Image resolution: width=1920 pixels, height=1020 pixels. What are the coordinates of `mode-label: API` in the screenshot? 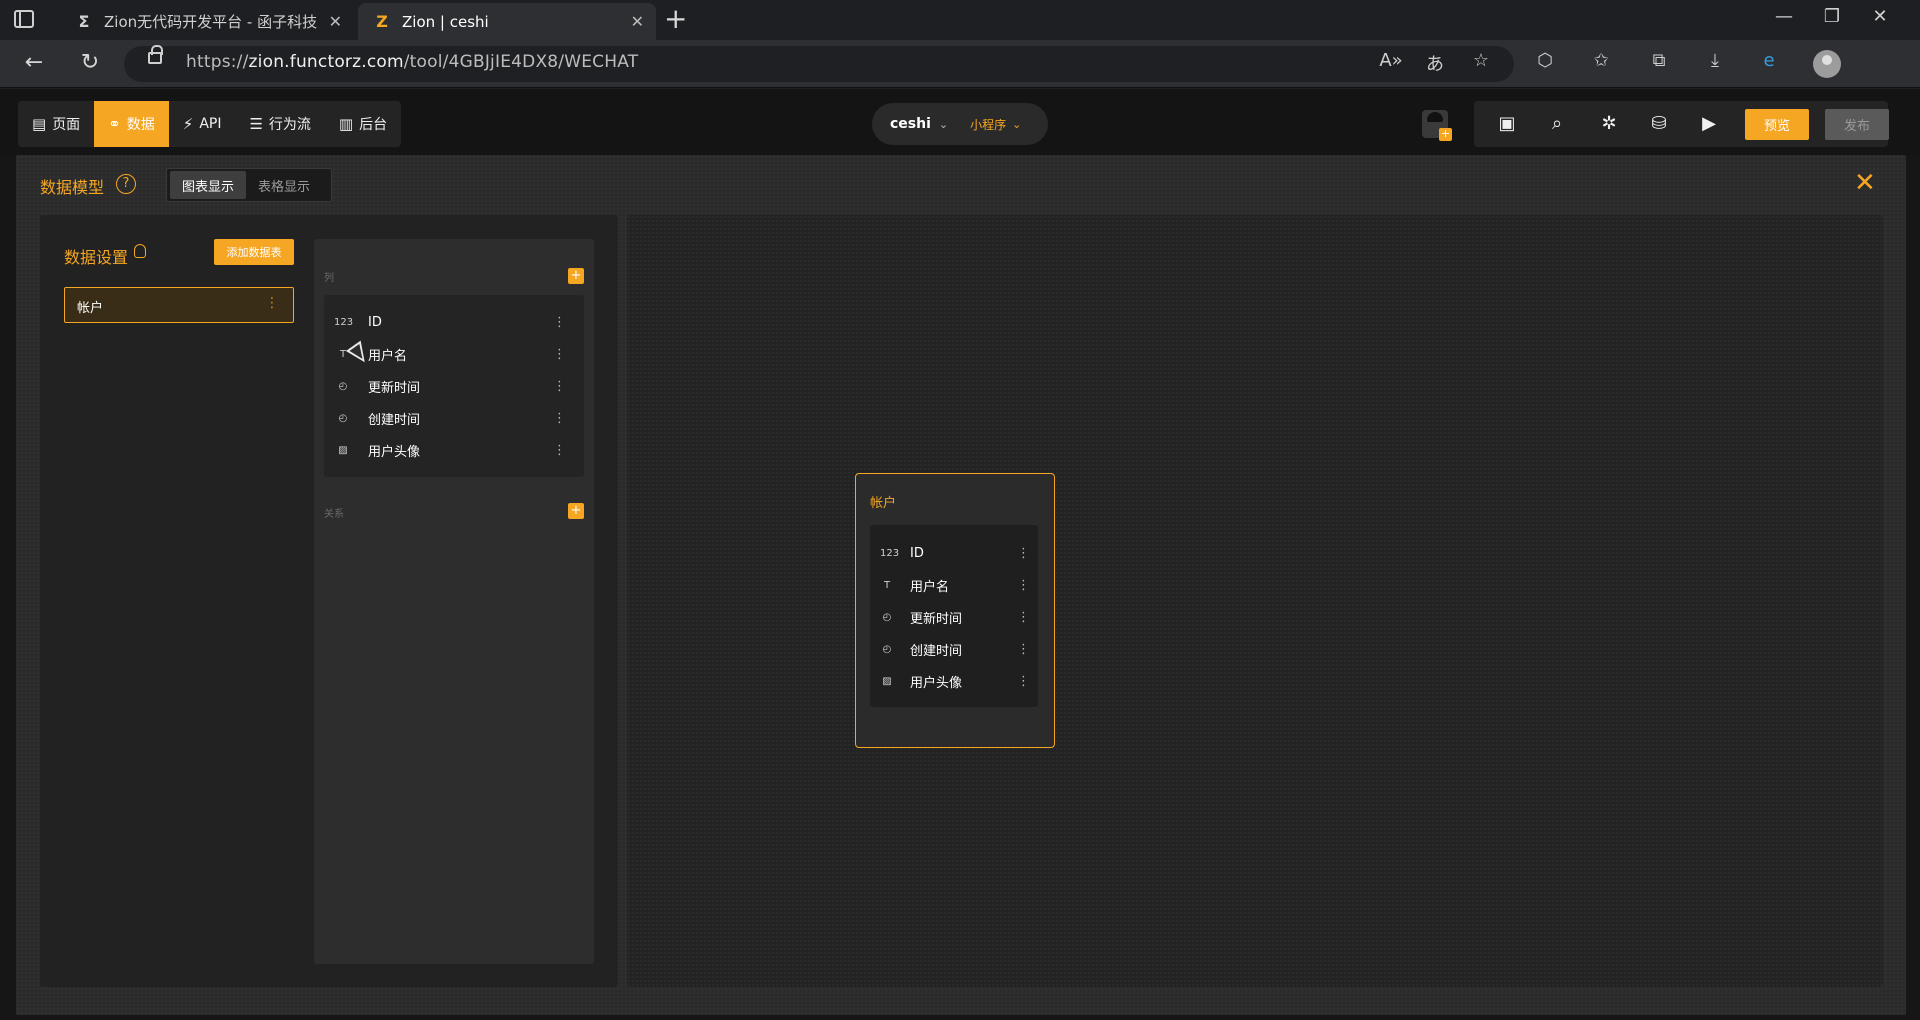 It's located at (210, 124).